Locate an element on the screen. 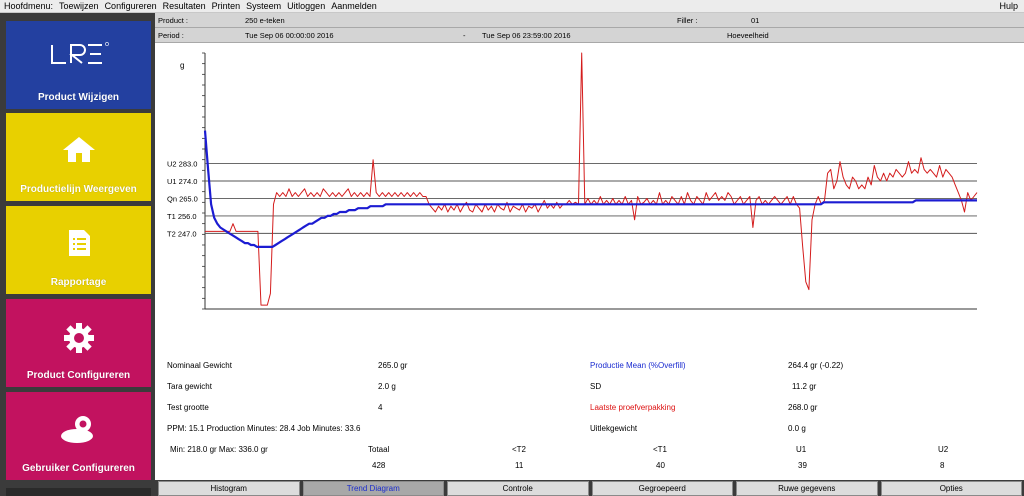 This screenshot has height=496, width=1024. last-sample-label: Laatste proefverpakking is located at coordinates (633, 407).